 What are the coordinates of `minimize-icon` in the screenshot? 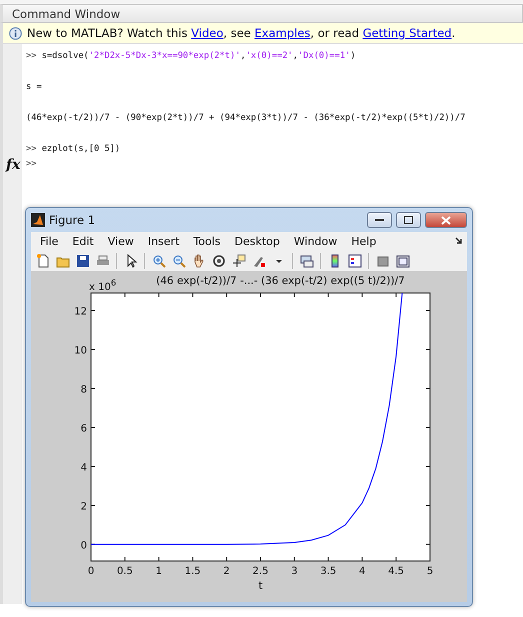 It's located at (379, 220).